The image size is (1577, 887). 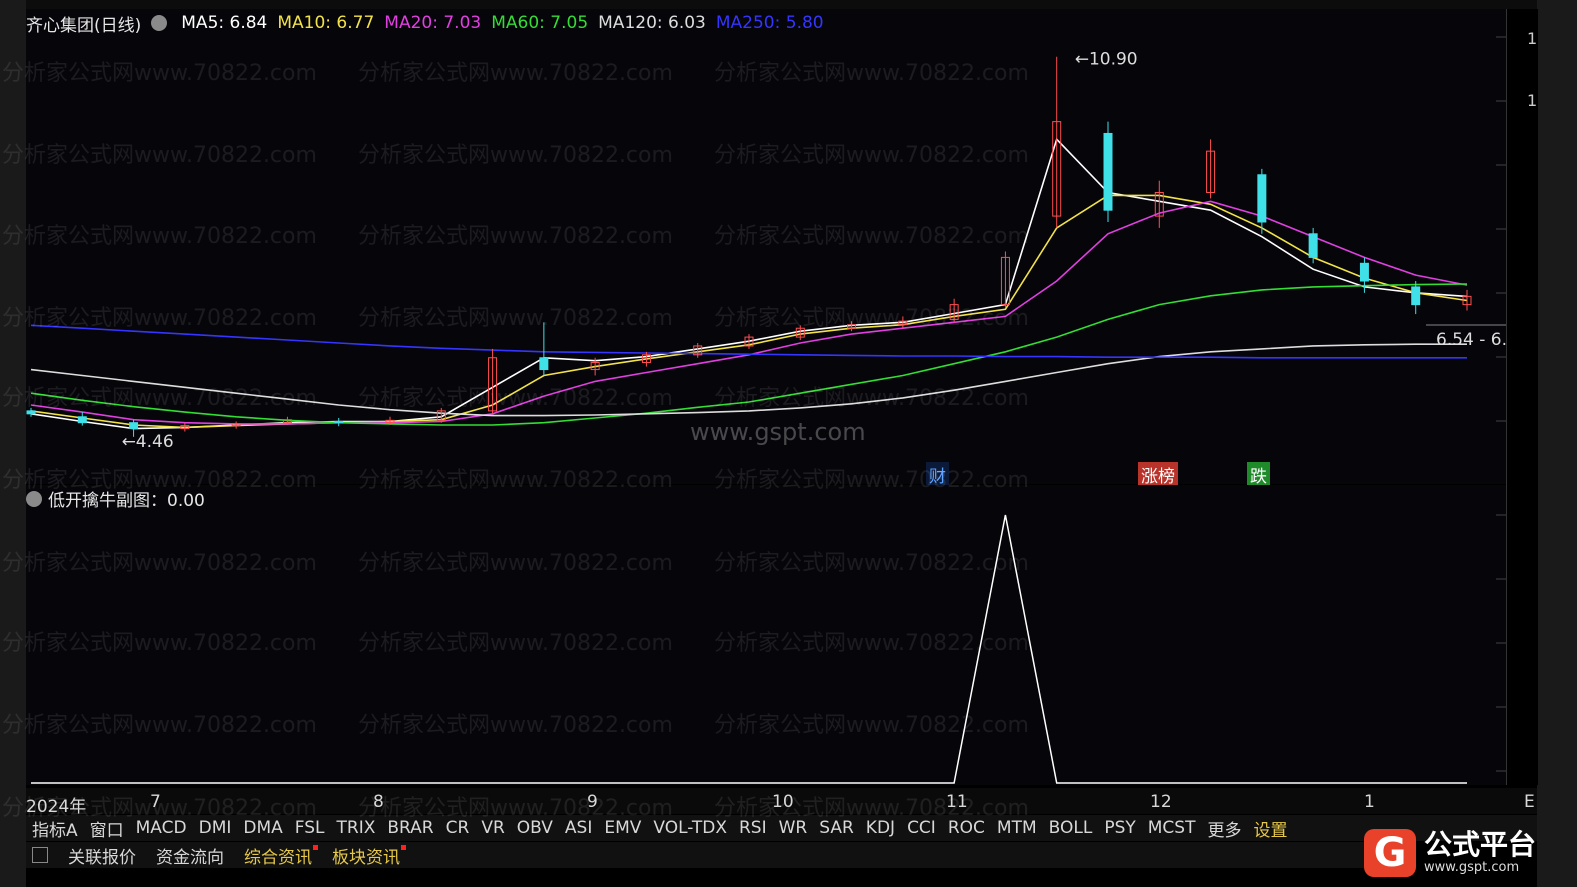 I want to click on right-frame, so click(x=1557, y=443).